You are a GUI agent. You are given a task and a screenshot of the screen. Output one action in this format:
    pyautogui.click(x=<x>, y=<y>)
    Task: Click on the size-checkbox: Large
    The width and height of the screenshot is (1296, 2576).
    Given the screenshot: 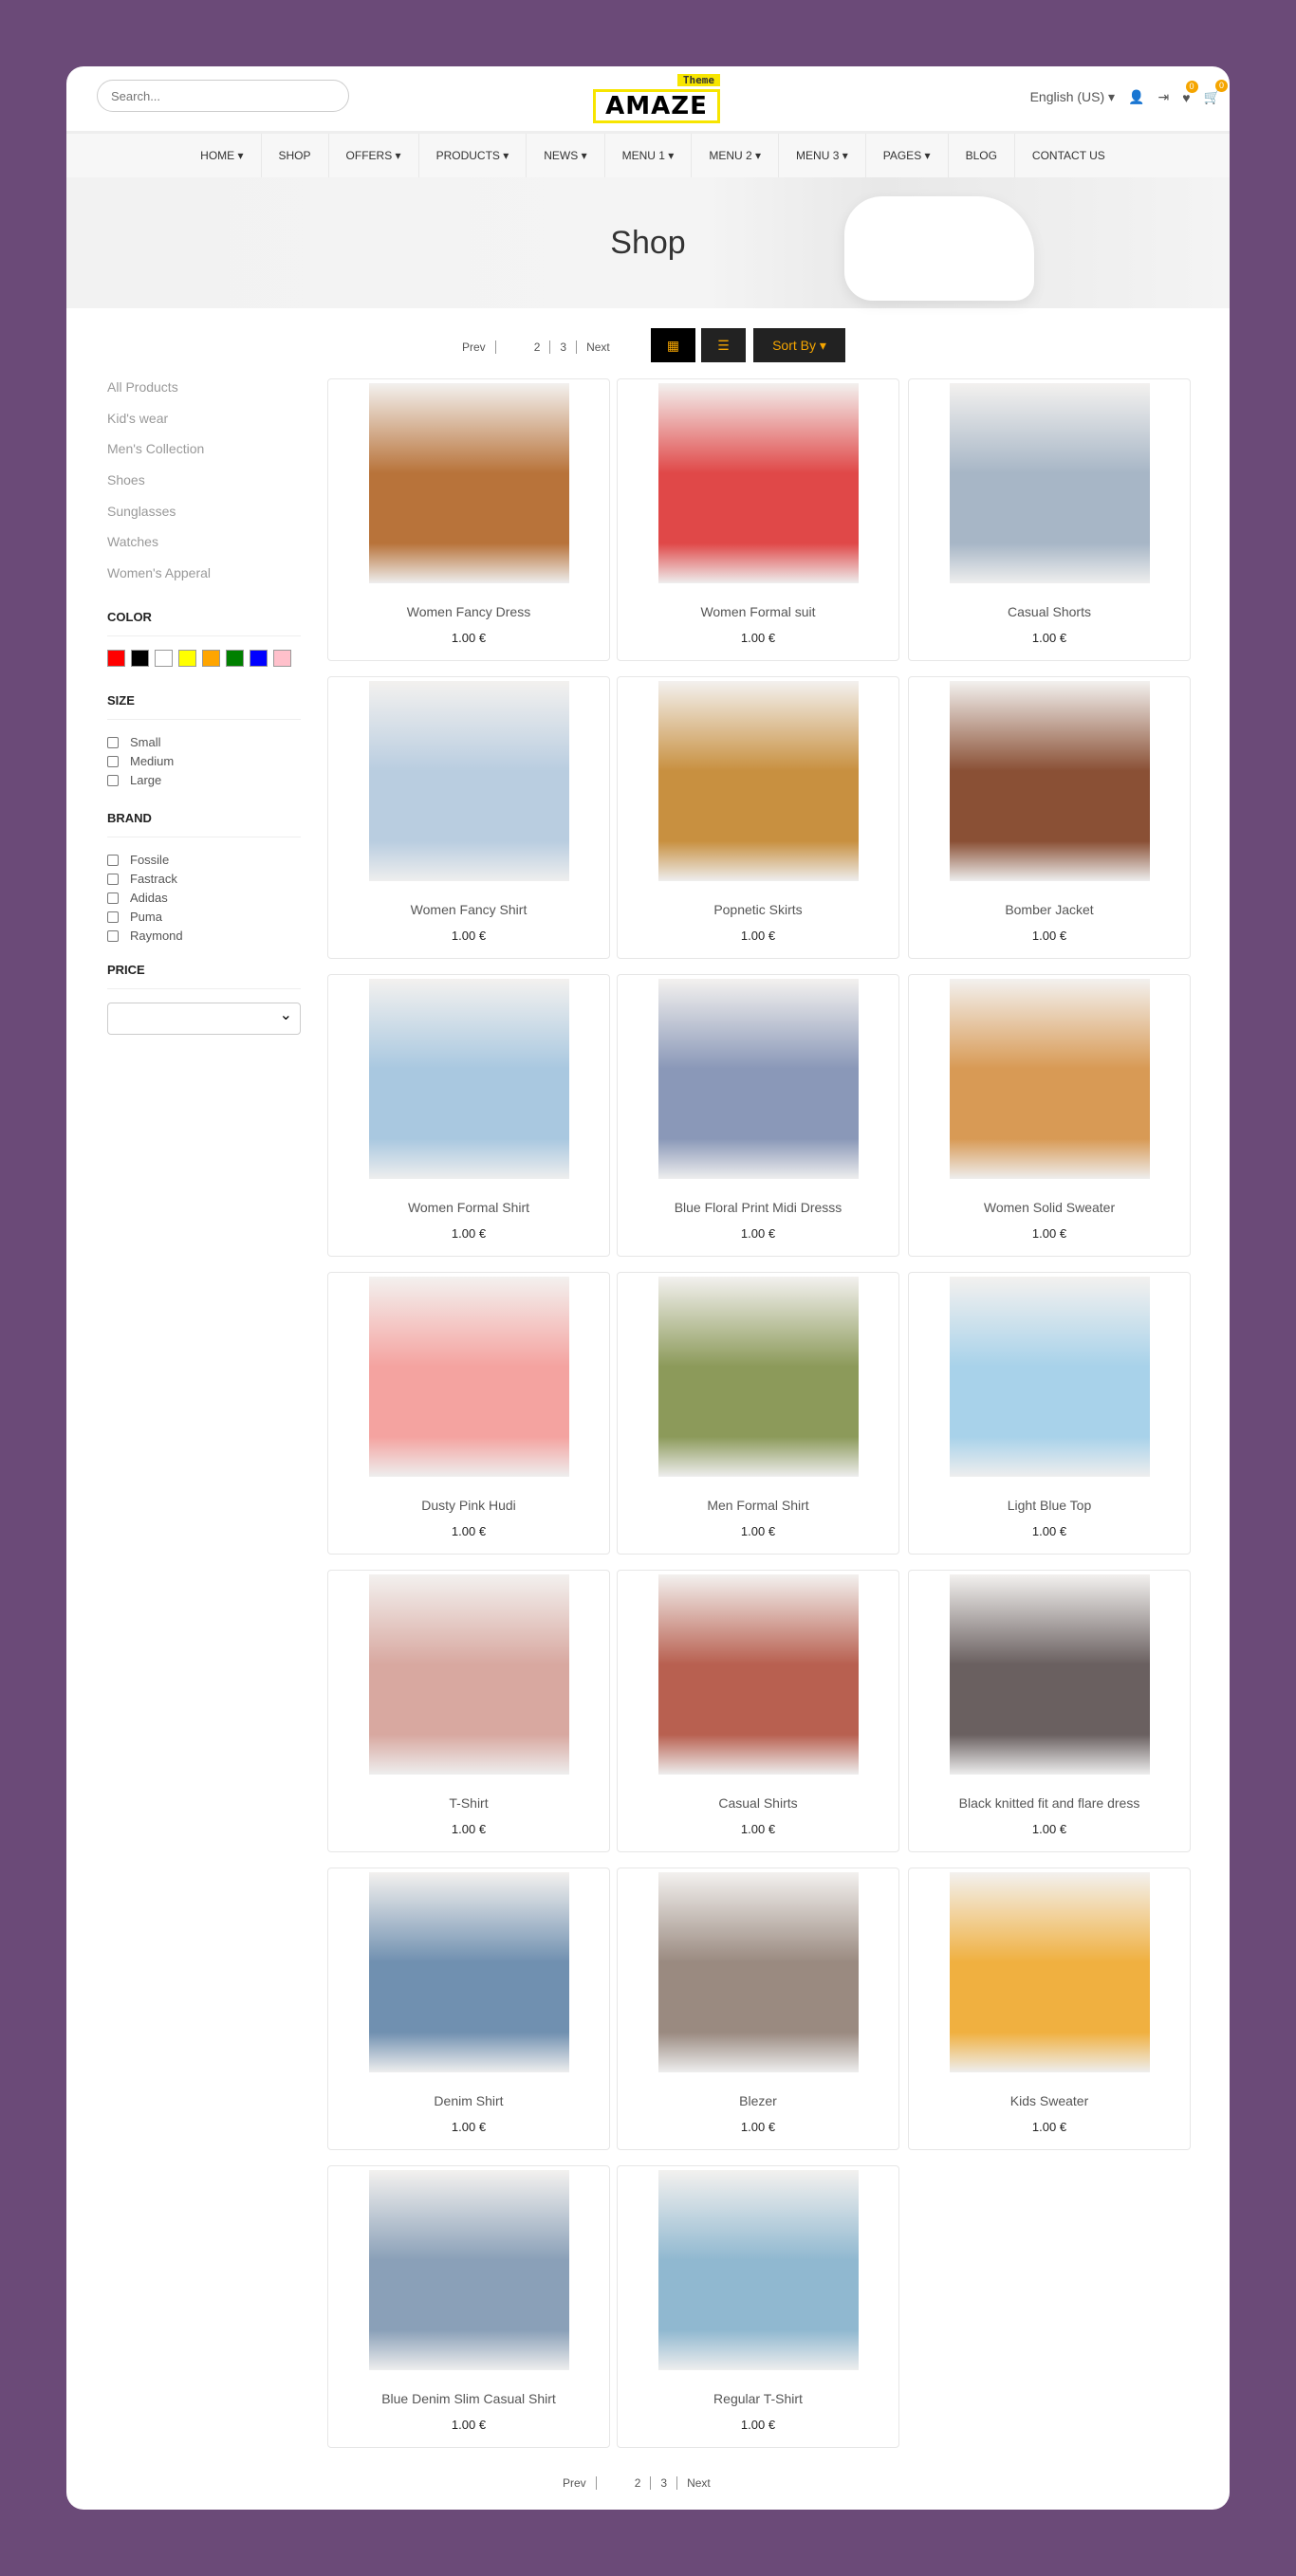 What is the action you would take?
    pyautogui.click(x=204, y=780)
    